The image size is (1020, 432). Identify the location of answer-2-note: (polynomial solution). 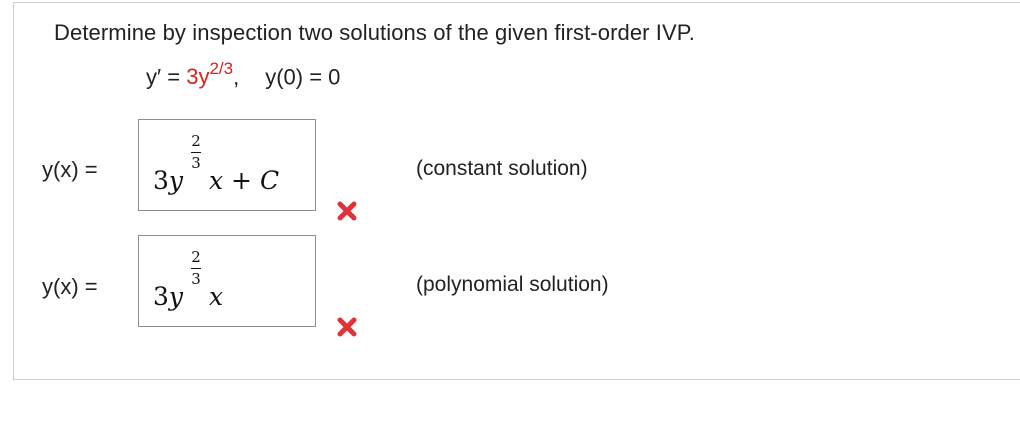
(512, 284).